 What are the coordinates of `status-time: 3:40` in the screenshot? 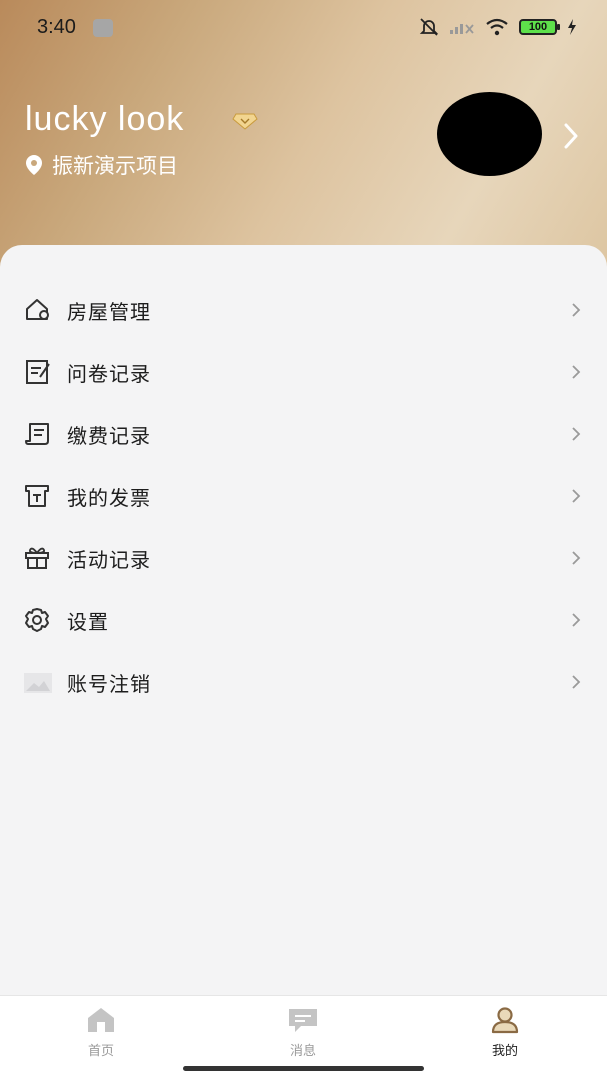 It's located at (56, 27).